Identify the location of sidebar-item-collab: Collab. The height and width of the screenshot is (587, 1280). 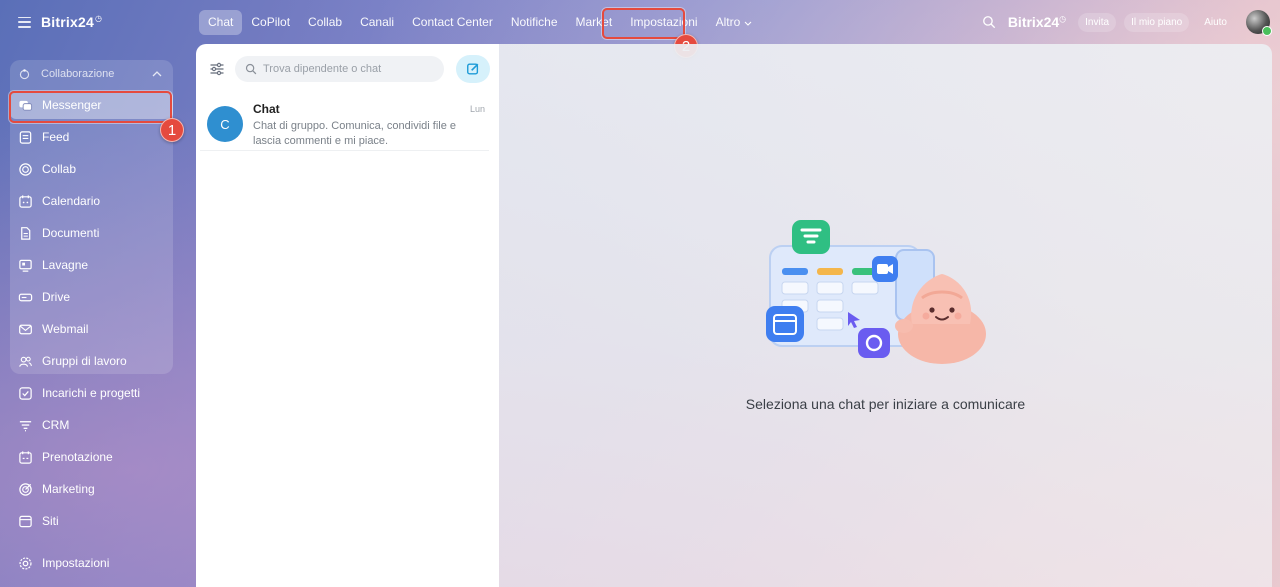
(91, 169).